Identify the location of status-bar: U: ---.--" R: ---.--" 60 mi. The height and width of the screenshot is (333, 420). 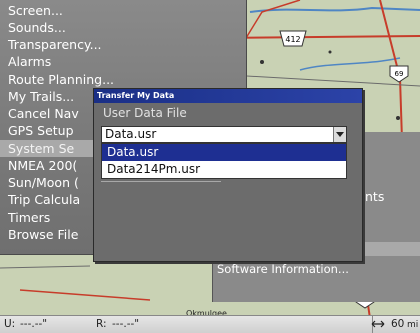
(210, 324).